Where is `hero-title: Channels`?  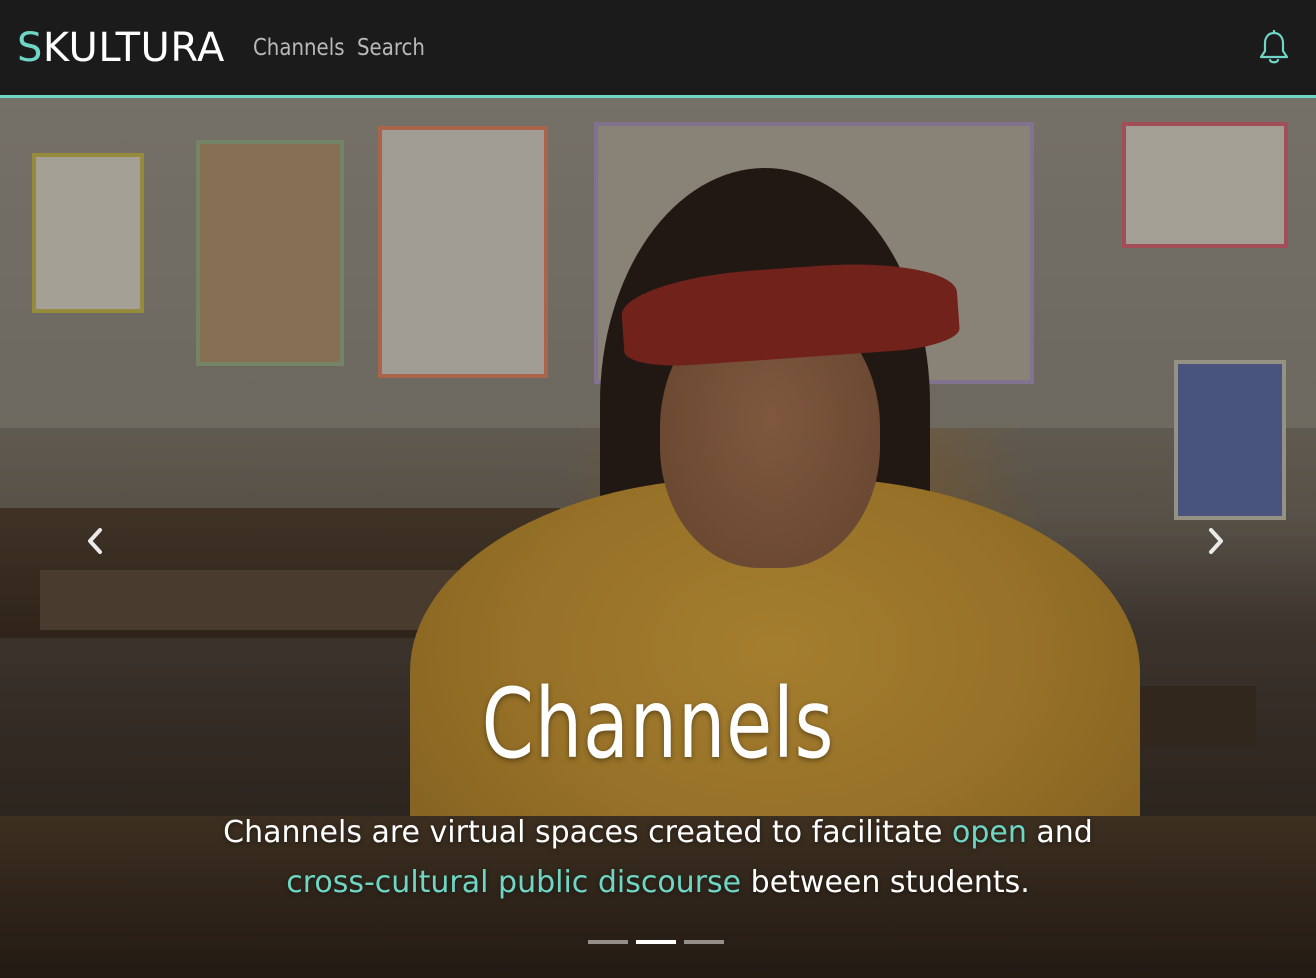 hero-title: Channels is located at coordinates (658, 724).